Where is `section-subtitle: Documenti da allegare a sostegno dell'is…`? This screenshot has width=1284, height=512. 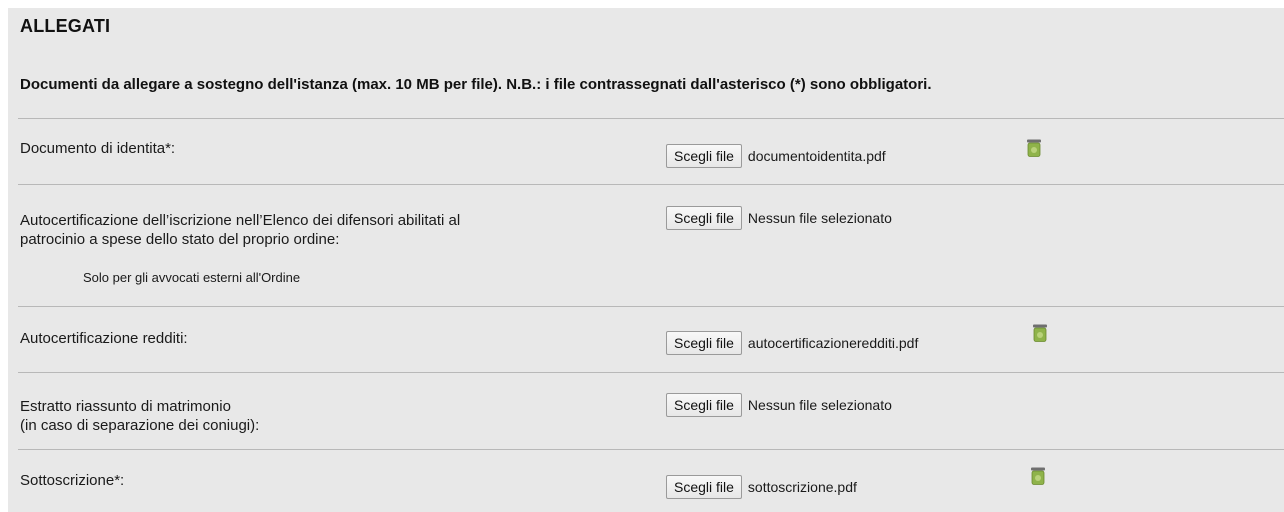 section-subtitle: Documenti da allegare a sostegno dell'is… is located at coordinates (476, 84).